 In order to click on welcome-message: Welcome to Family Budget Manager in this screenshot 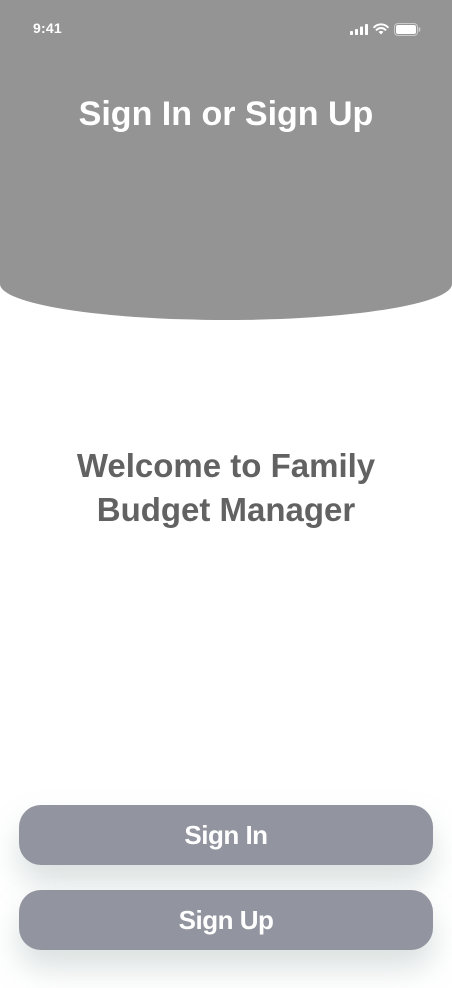, I will do `click(226, 487)`.